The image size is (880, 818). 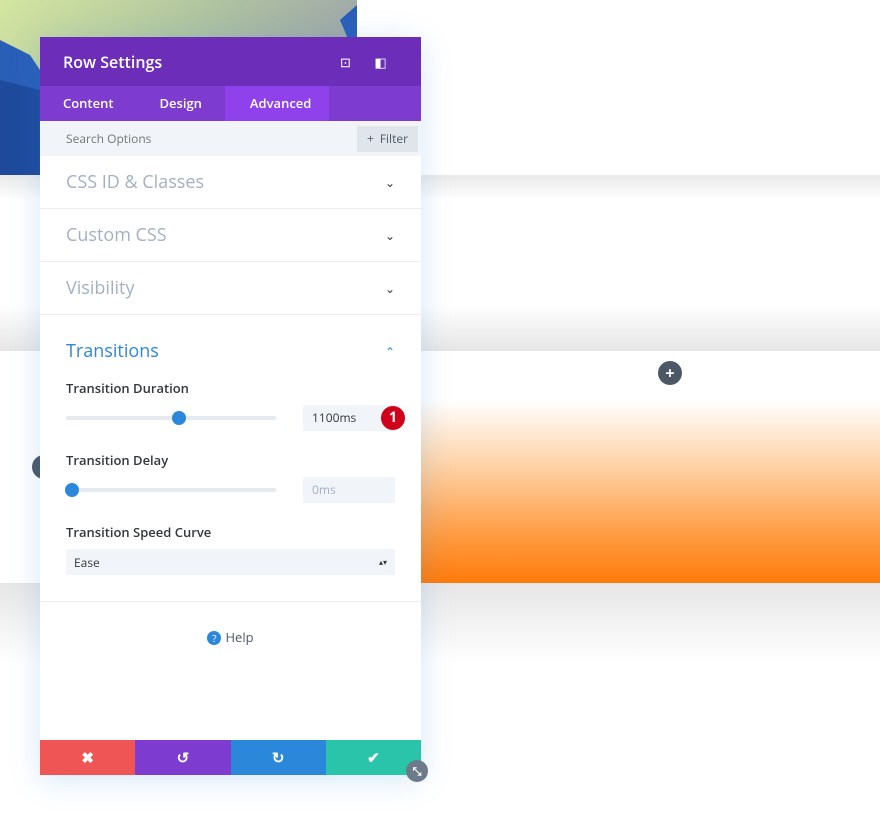 What do you see at coordinates (127, 388) in the screenshot?
I see `duration-label: Transition Duration` at bounding box center [127, 388].